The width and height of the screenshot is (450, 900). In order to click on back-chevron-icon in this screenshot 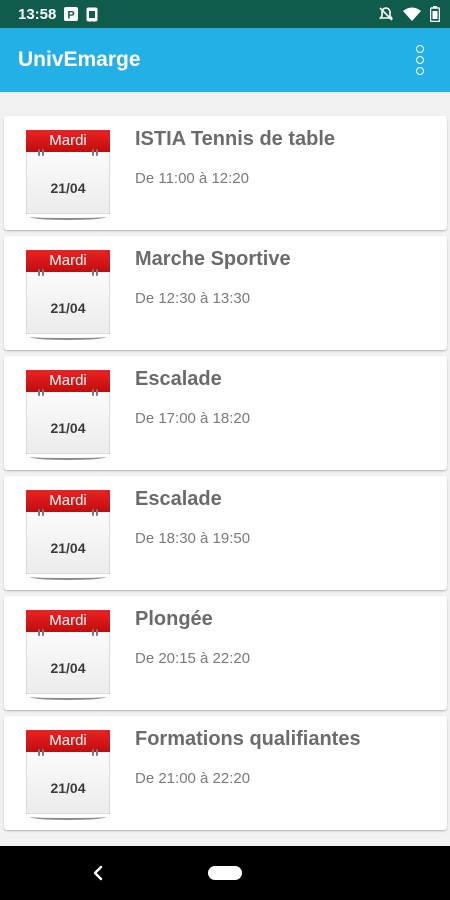, I will do `click(98, 873)`.